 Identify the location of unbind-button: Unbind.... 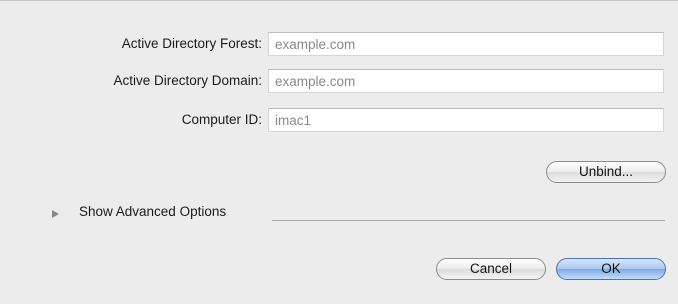
(606, 172).